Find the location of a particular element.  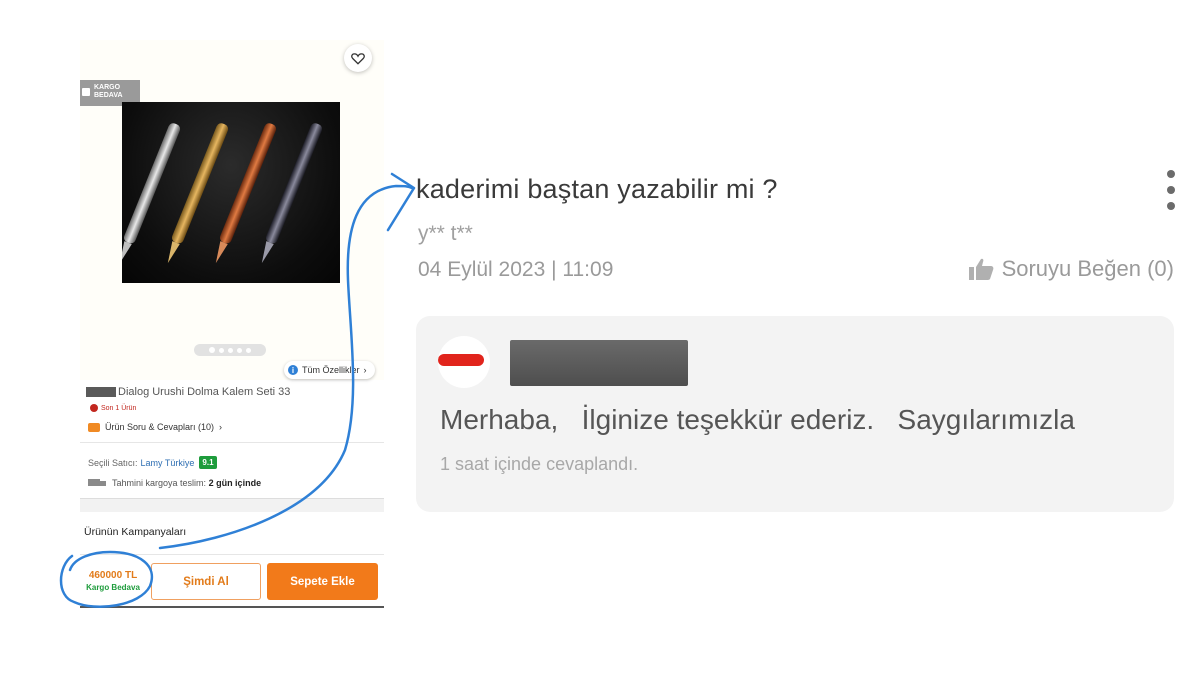

more-vertical-icon is located at coordinates (1171, 190).